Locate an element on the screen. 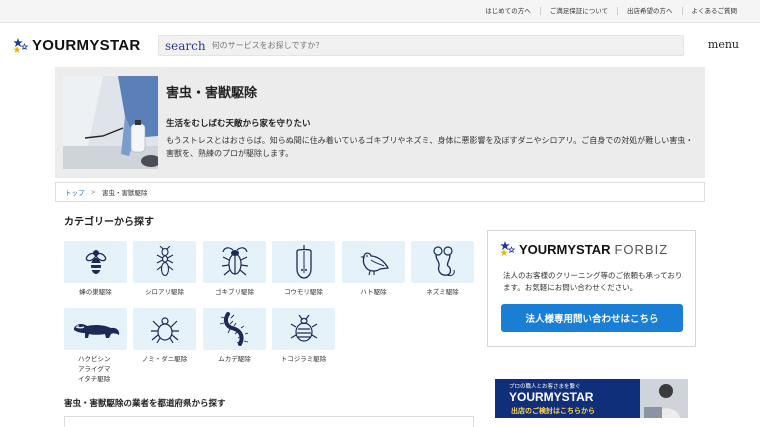 Image resolution: width=760 pixels, height=427 pixels. open-store-banner: プロの職人とお客さまを繋ぐ YOURMYSTAR 出店のご検討はこちらから is located at coordinates (591, 398).